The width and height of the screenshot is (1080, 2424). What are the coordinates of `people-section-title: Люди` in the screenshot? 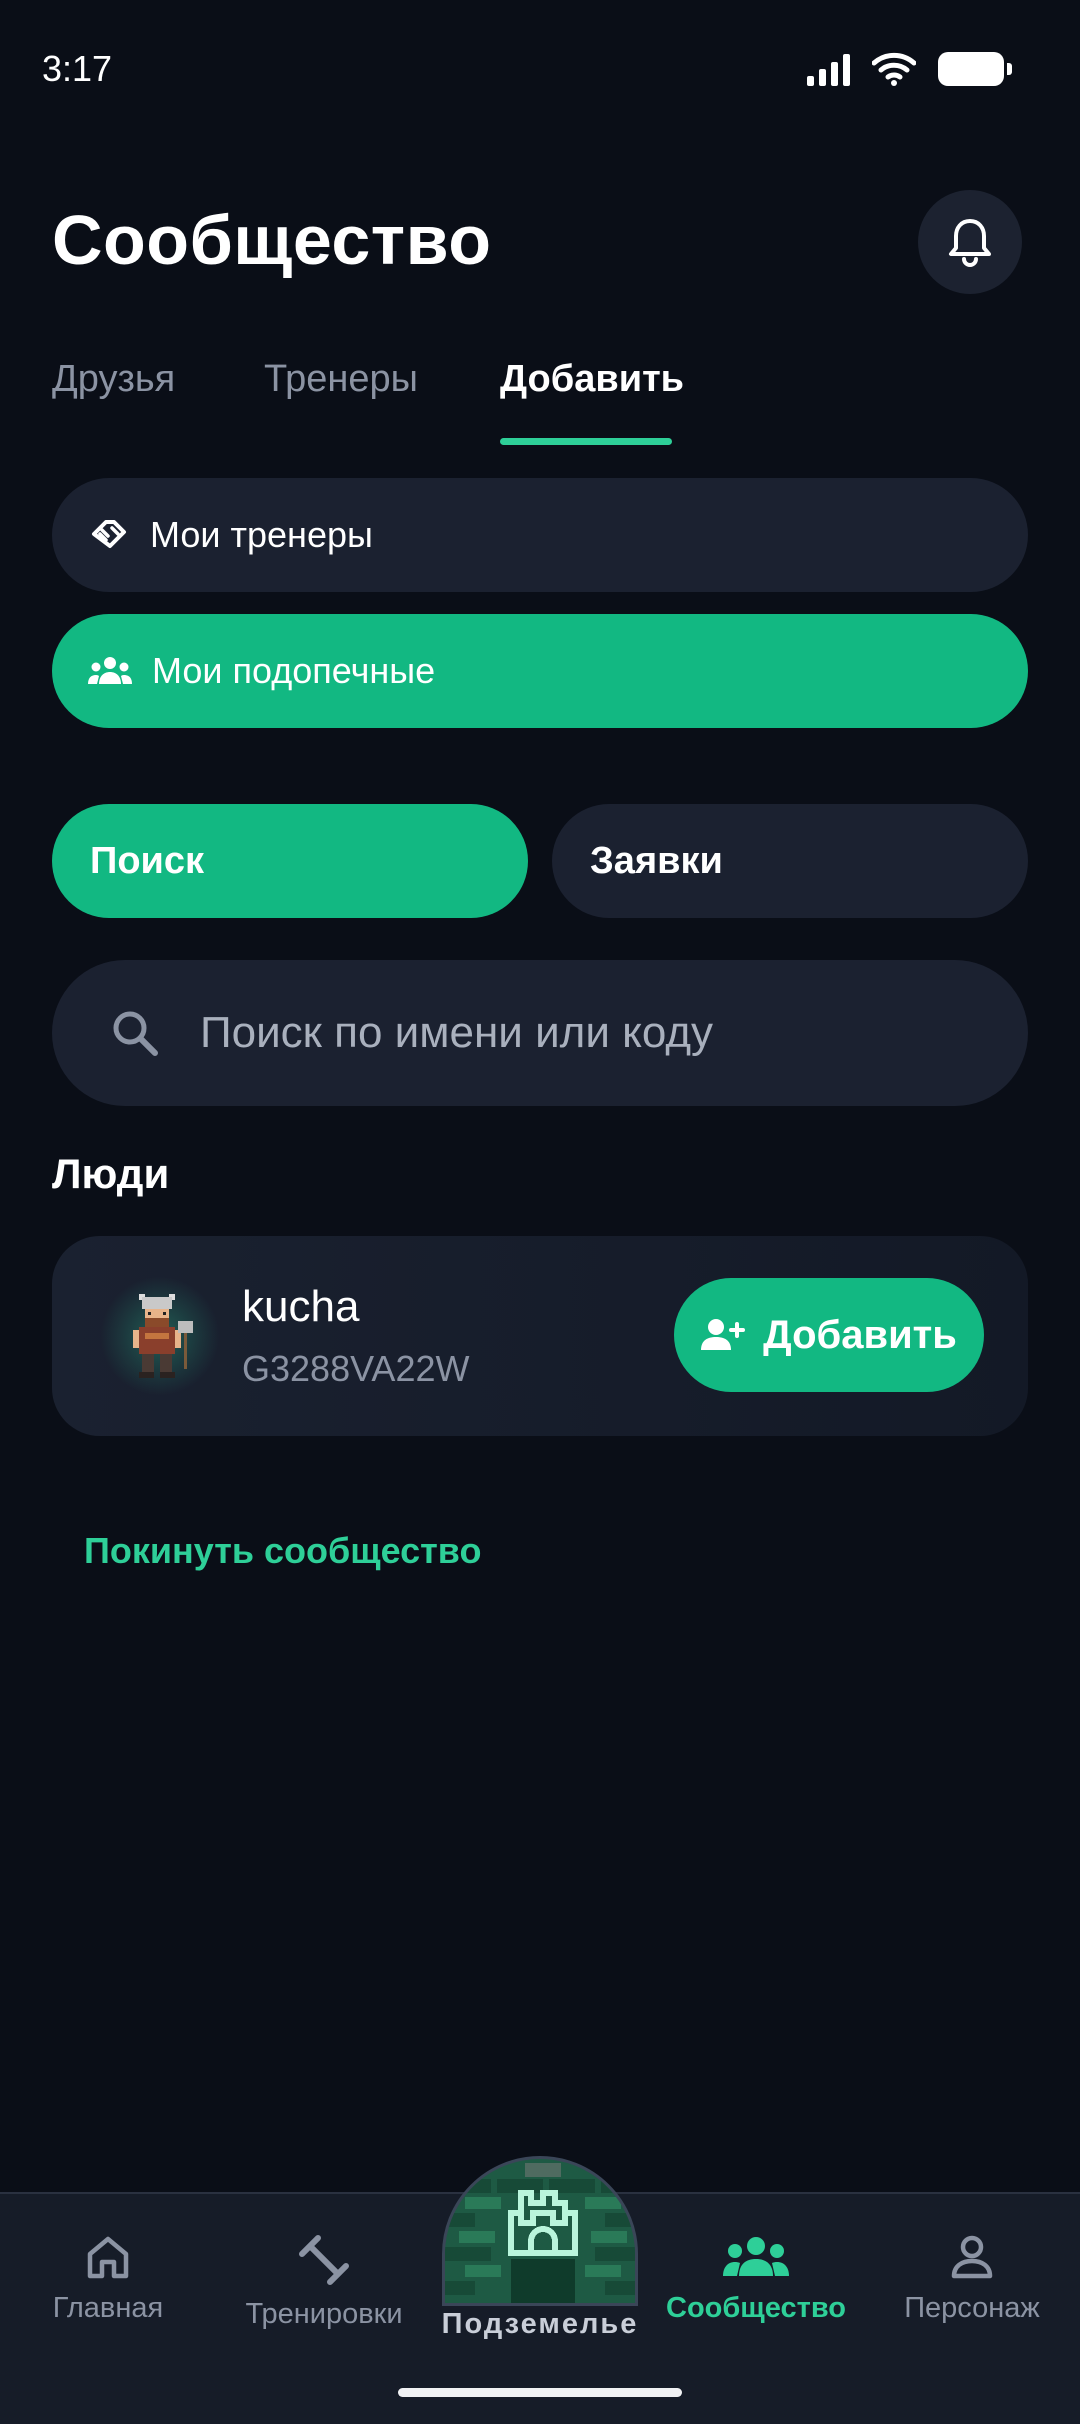 It's located at (111, 1173).